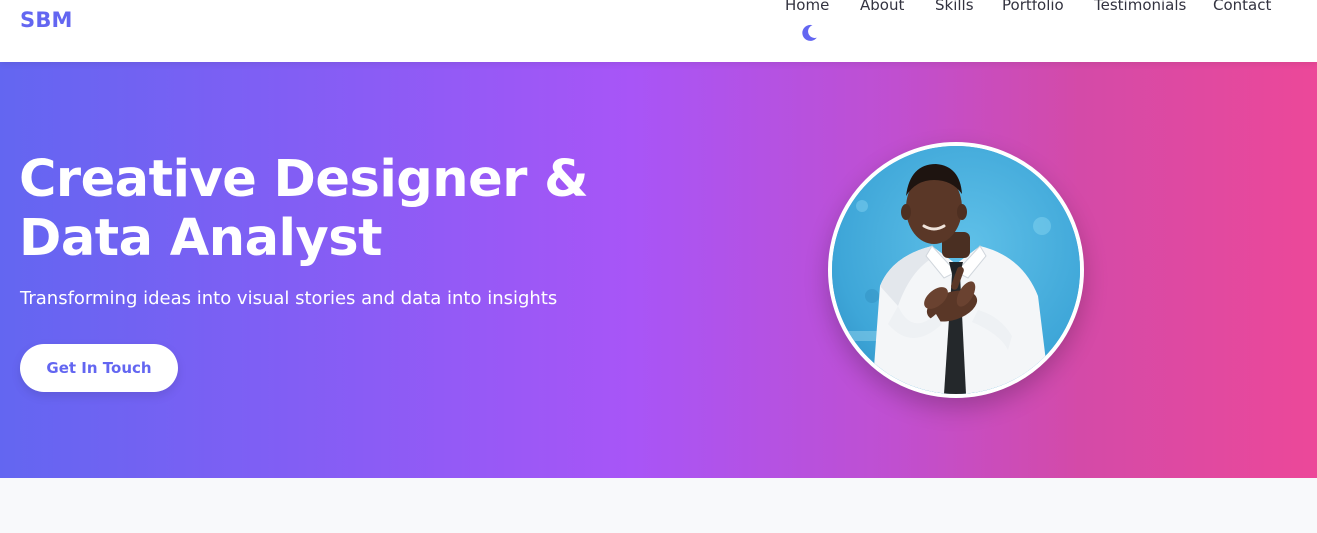 This screenshot has width=1317, height=533. I want to click on nav-link-contact: Contact, so click(1242, 7).